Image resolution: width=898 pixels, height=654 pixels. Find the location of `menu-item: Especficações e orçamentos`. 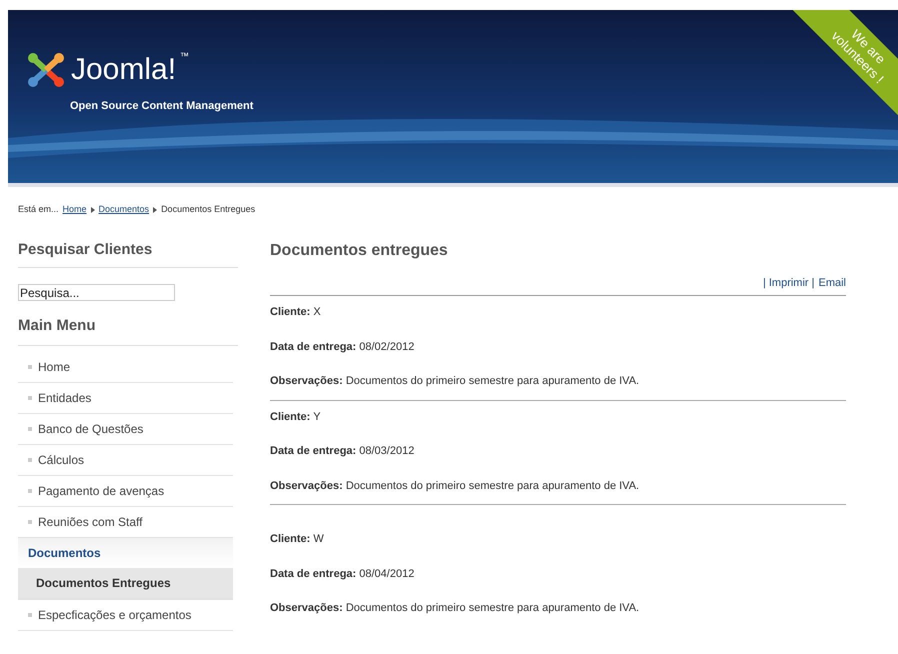

menu-item: Especficações e orçamentos is located at coordinates (125, 615).